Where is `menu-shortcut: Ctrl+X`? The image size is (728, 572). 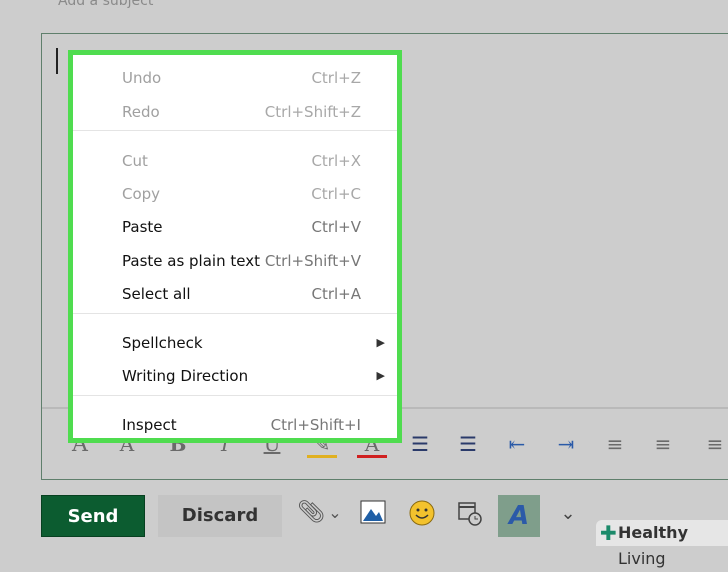 menu-shortcut: Ctrl+X is located at coordinates (336, 161).